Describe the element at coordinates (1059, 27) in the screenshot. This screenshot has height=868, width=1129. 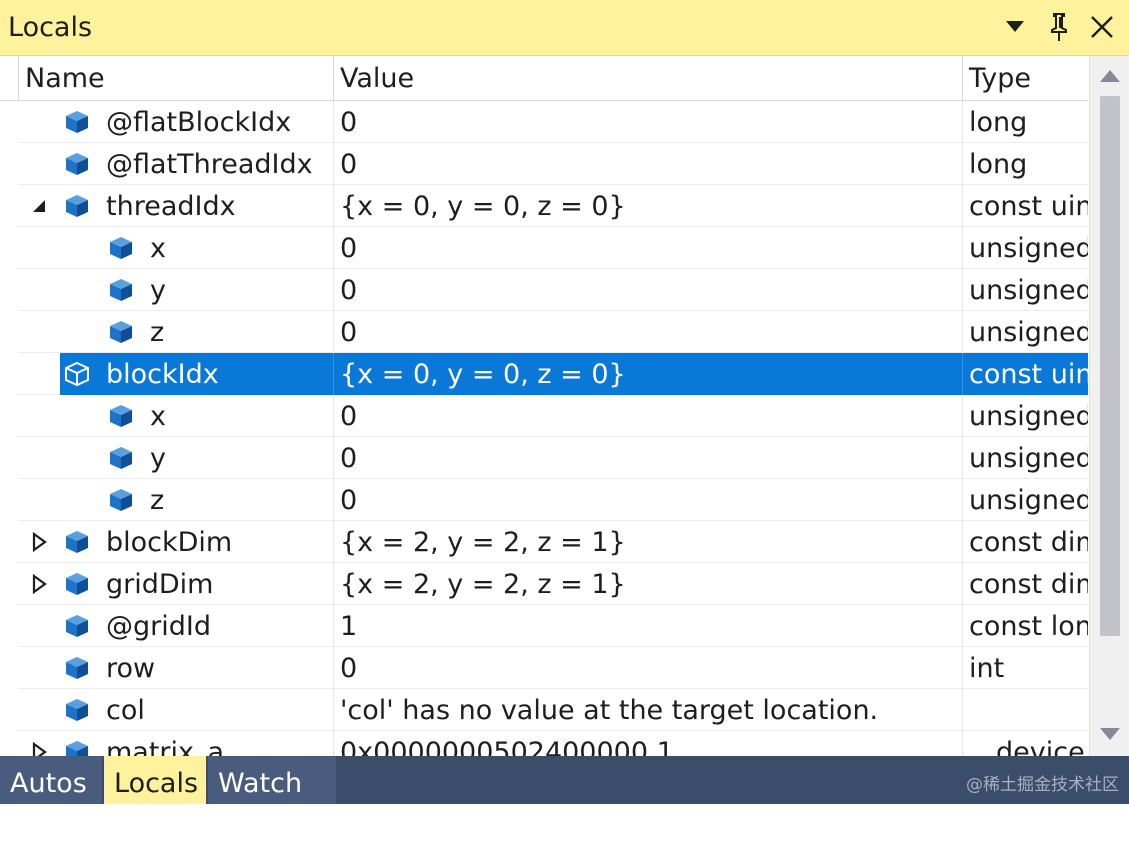
I see `pin-icon` at that location.